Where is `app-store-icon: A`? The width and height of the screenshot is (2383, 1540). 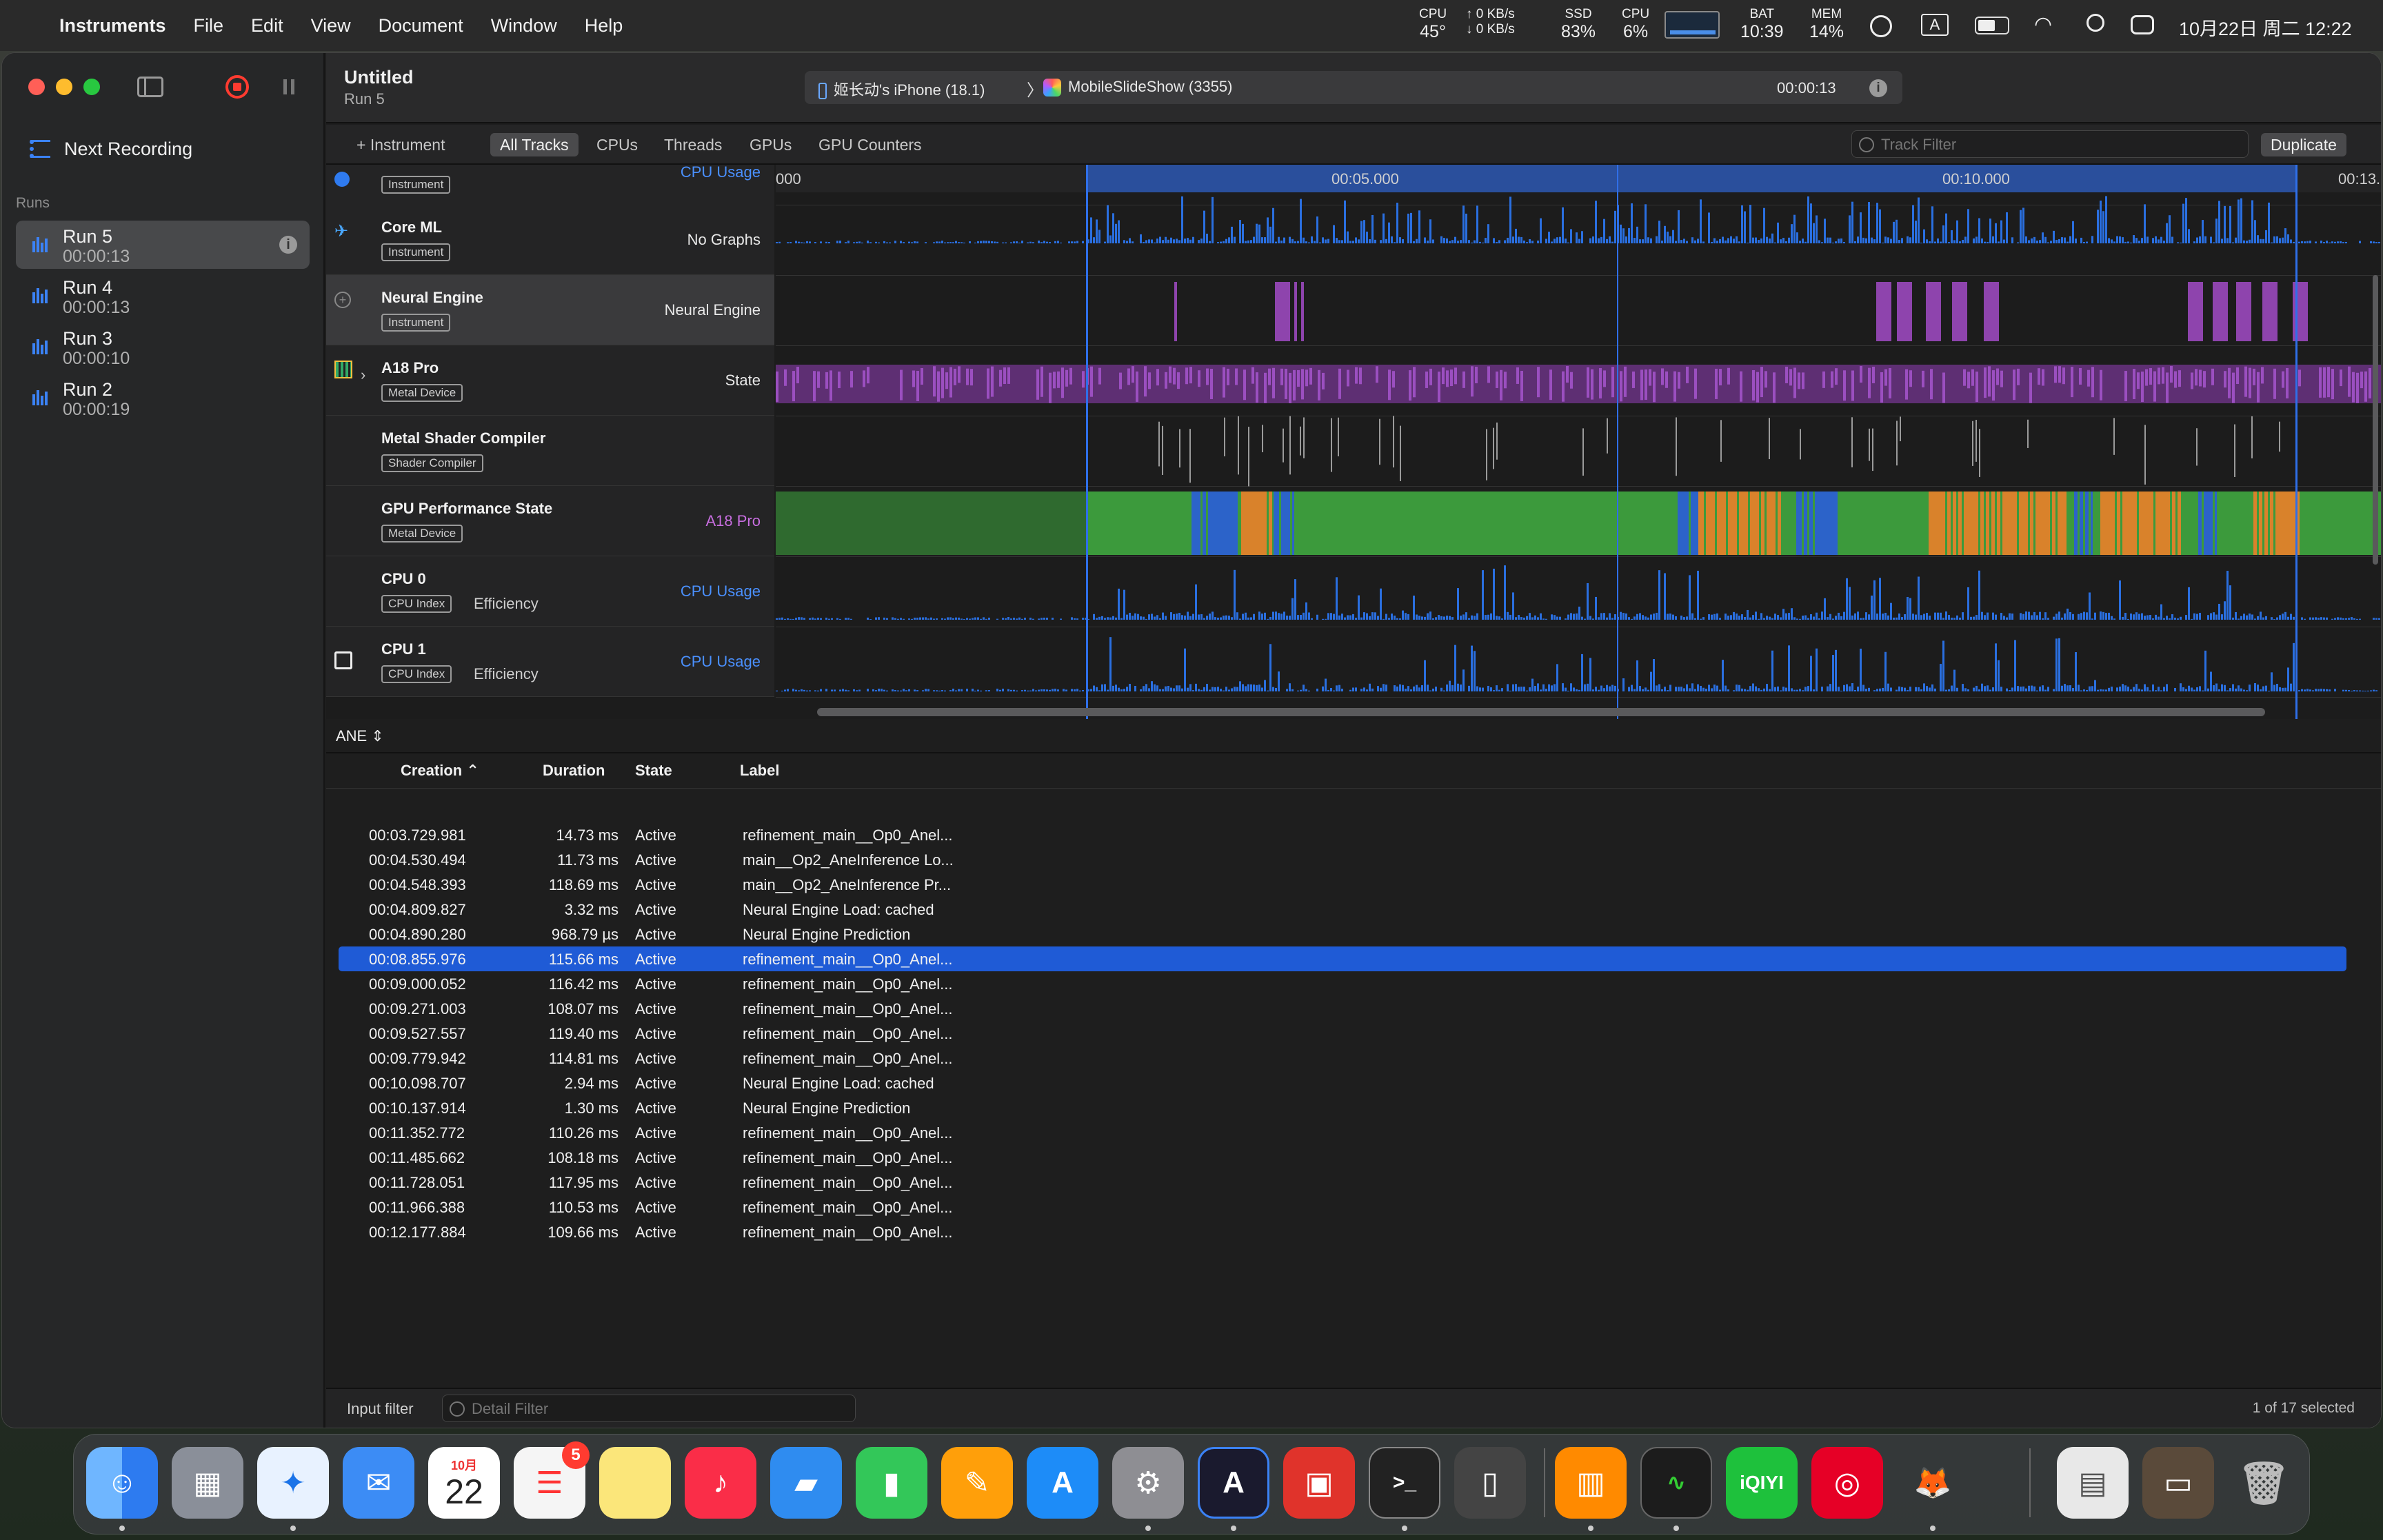 app-store-icon: A is located at coordinates (1062, 1483).